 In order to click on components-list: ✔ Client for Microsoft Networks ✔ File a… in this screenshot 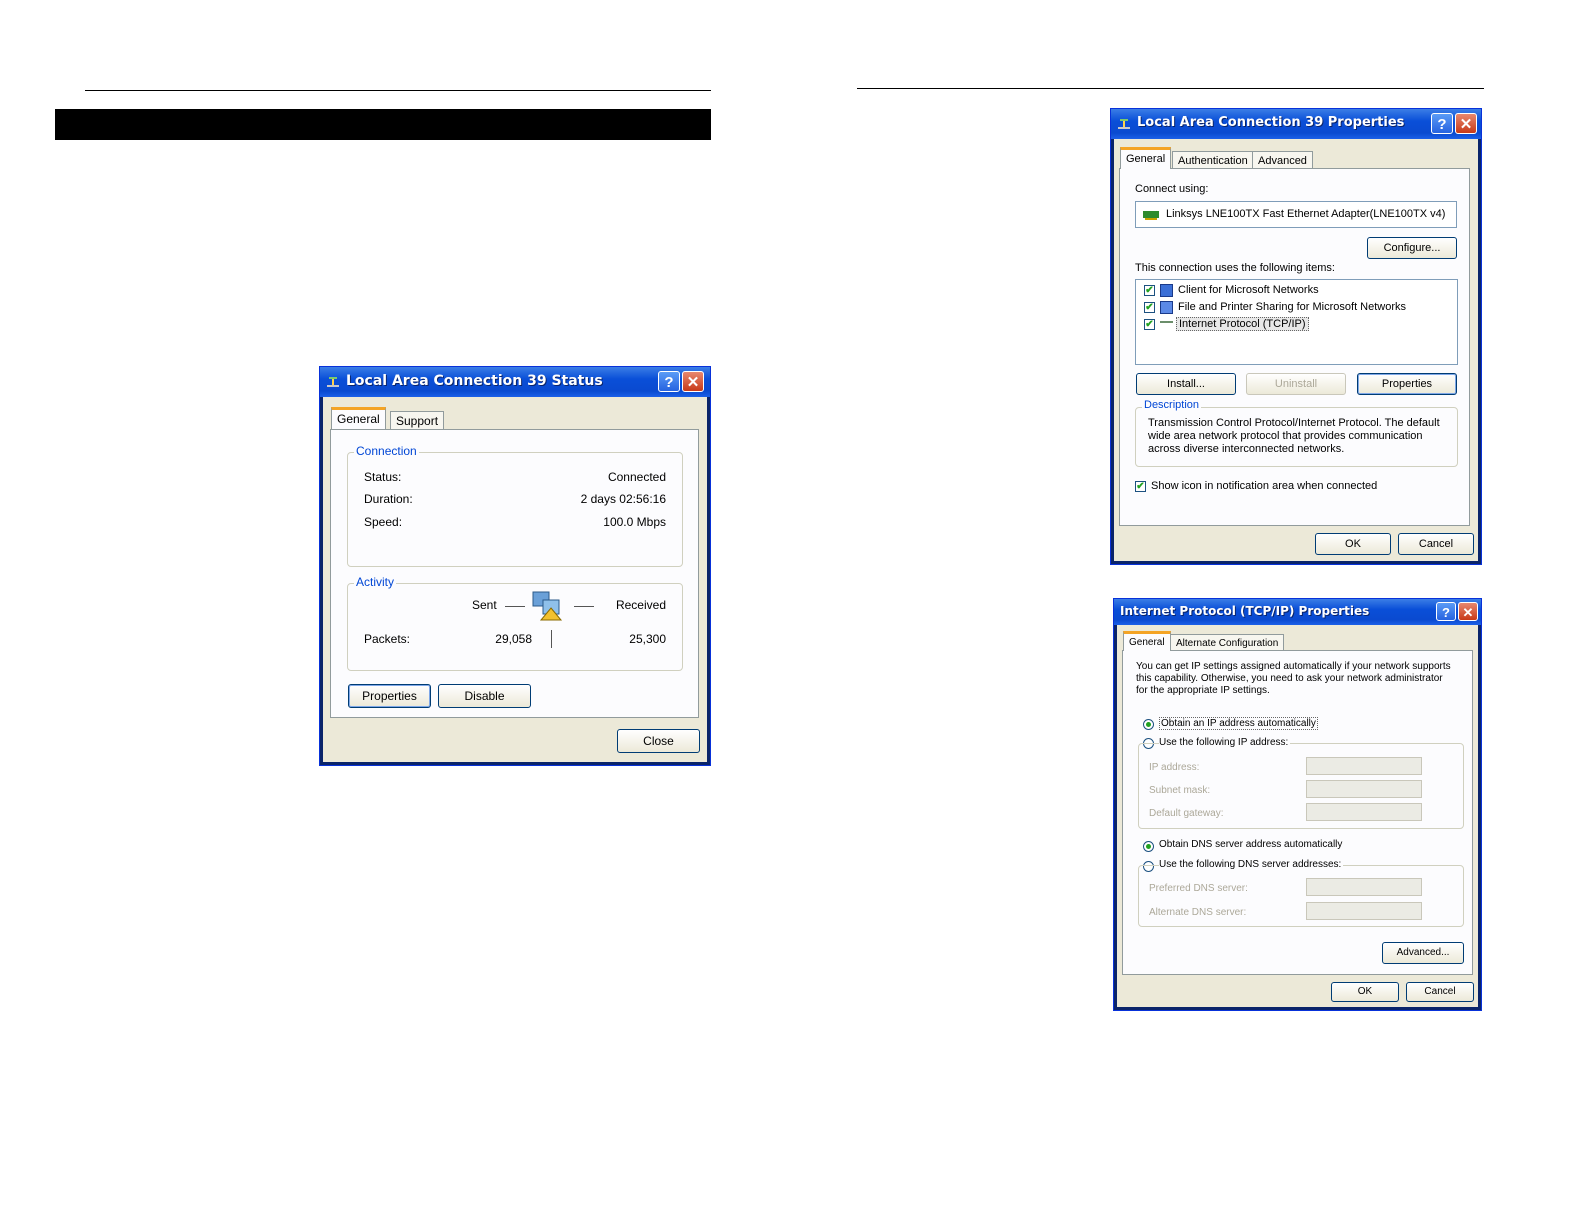, I will do `click(1296, 322)`.